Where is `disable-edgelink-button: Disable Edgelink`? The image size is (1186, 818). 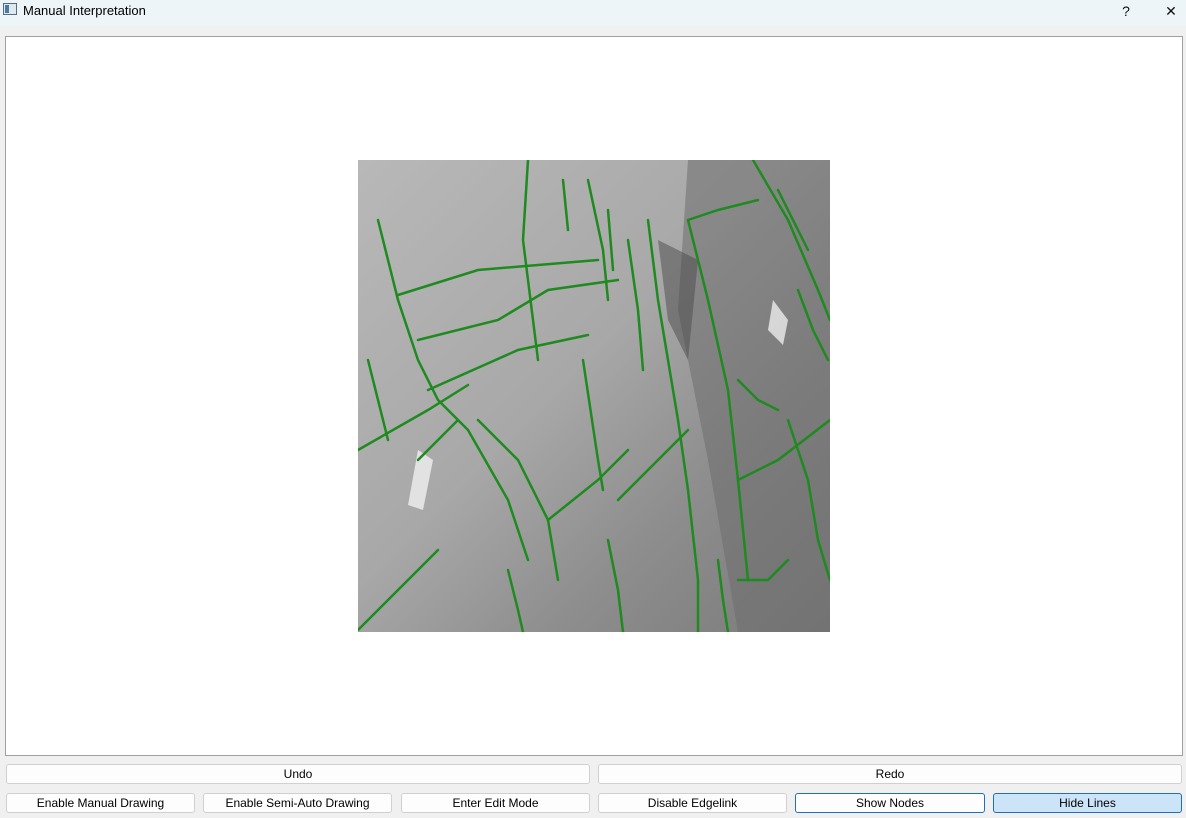 disable-edgelink-button: Disable Edgelink is located at coordinates (692, 803).